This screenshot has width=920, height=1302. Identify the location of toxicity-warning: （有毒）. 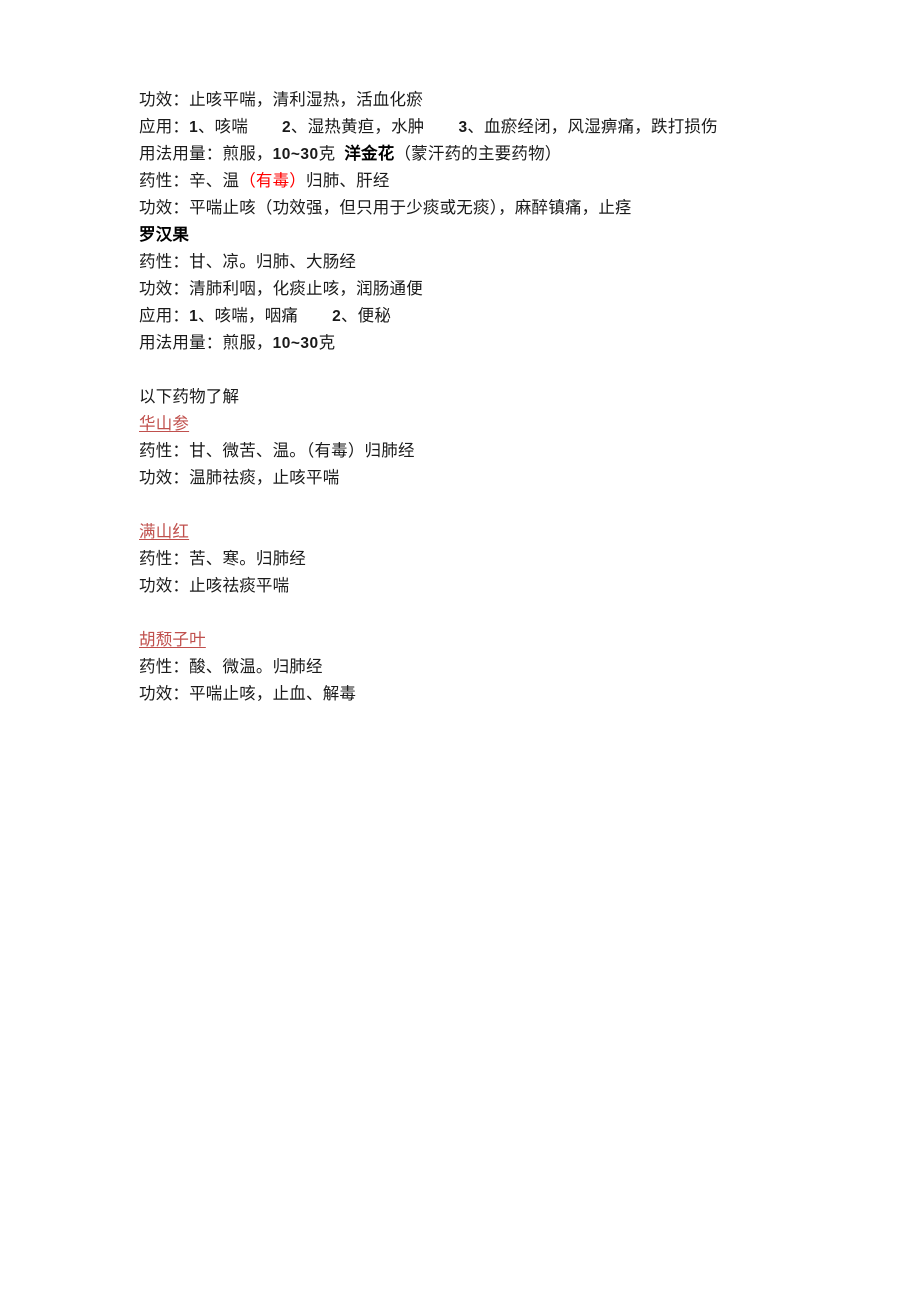
(273, 180).